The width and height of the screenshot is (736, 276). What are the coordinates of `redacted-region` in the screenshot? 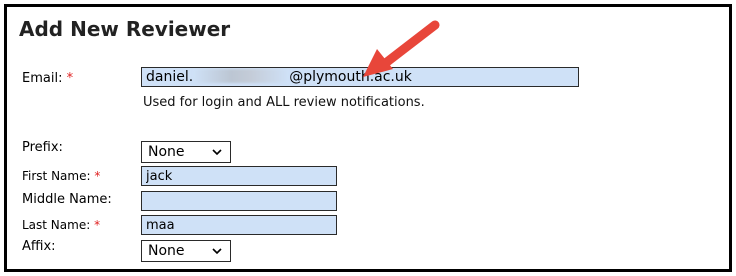 It's located at (241, 76).